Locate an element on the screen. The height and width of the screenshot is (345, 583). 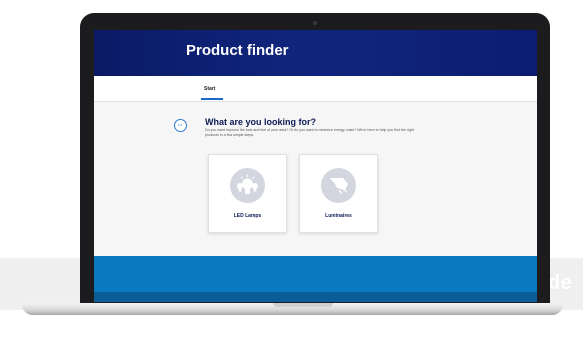
laptop-notch is located at coordinates (303, 305).